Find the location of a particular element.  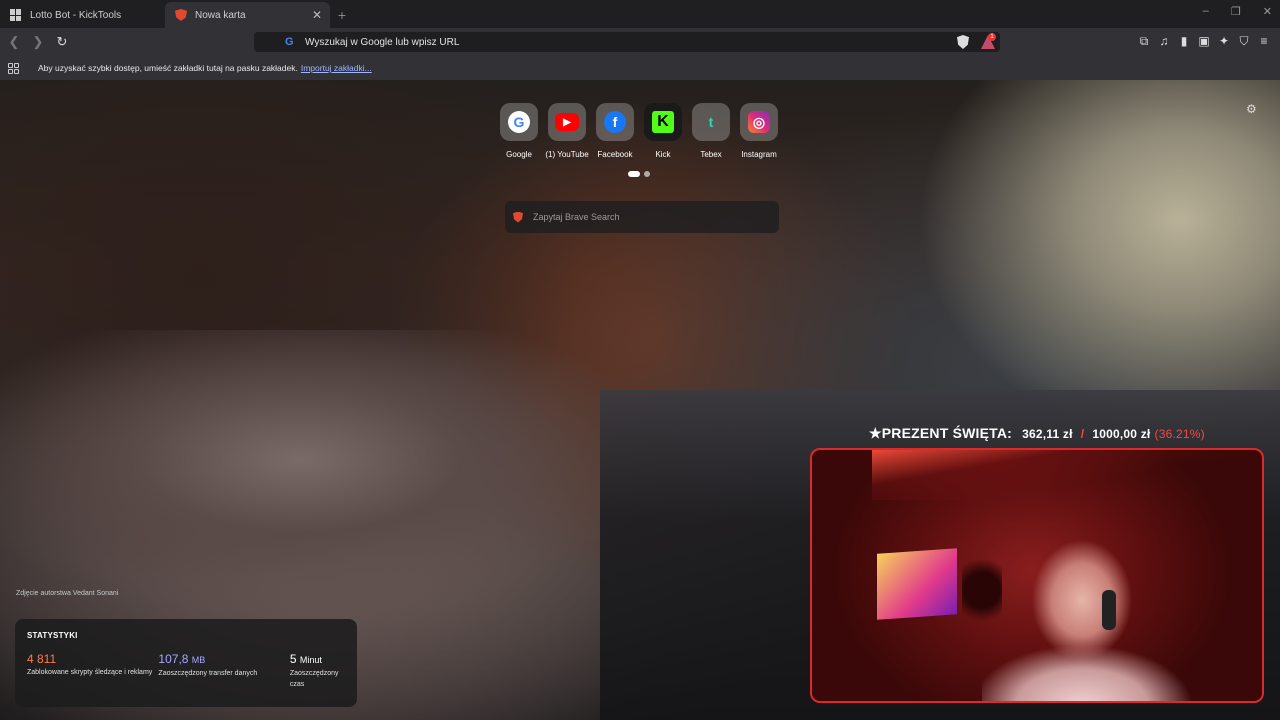

top-site-icon-bg: ▶ is located at coordinates (567, 122).